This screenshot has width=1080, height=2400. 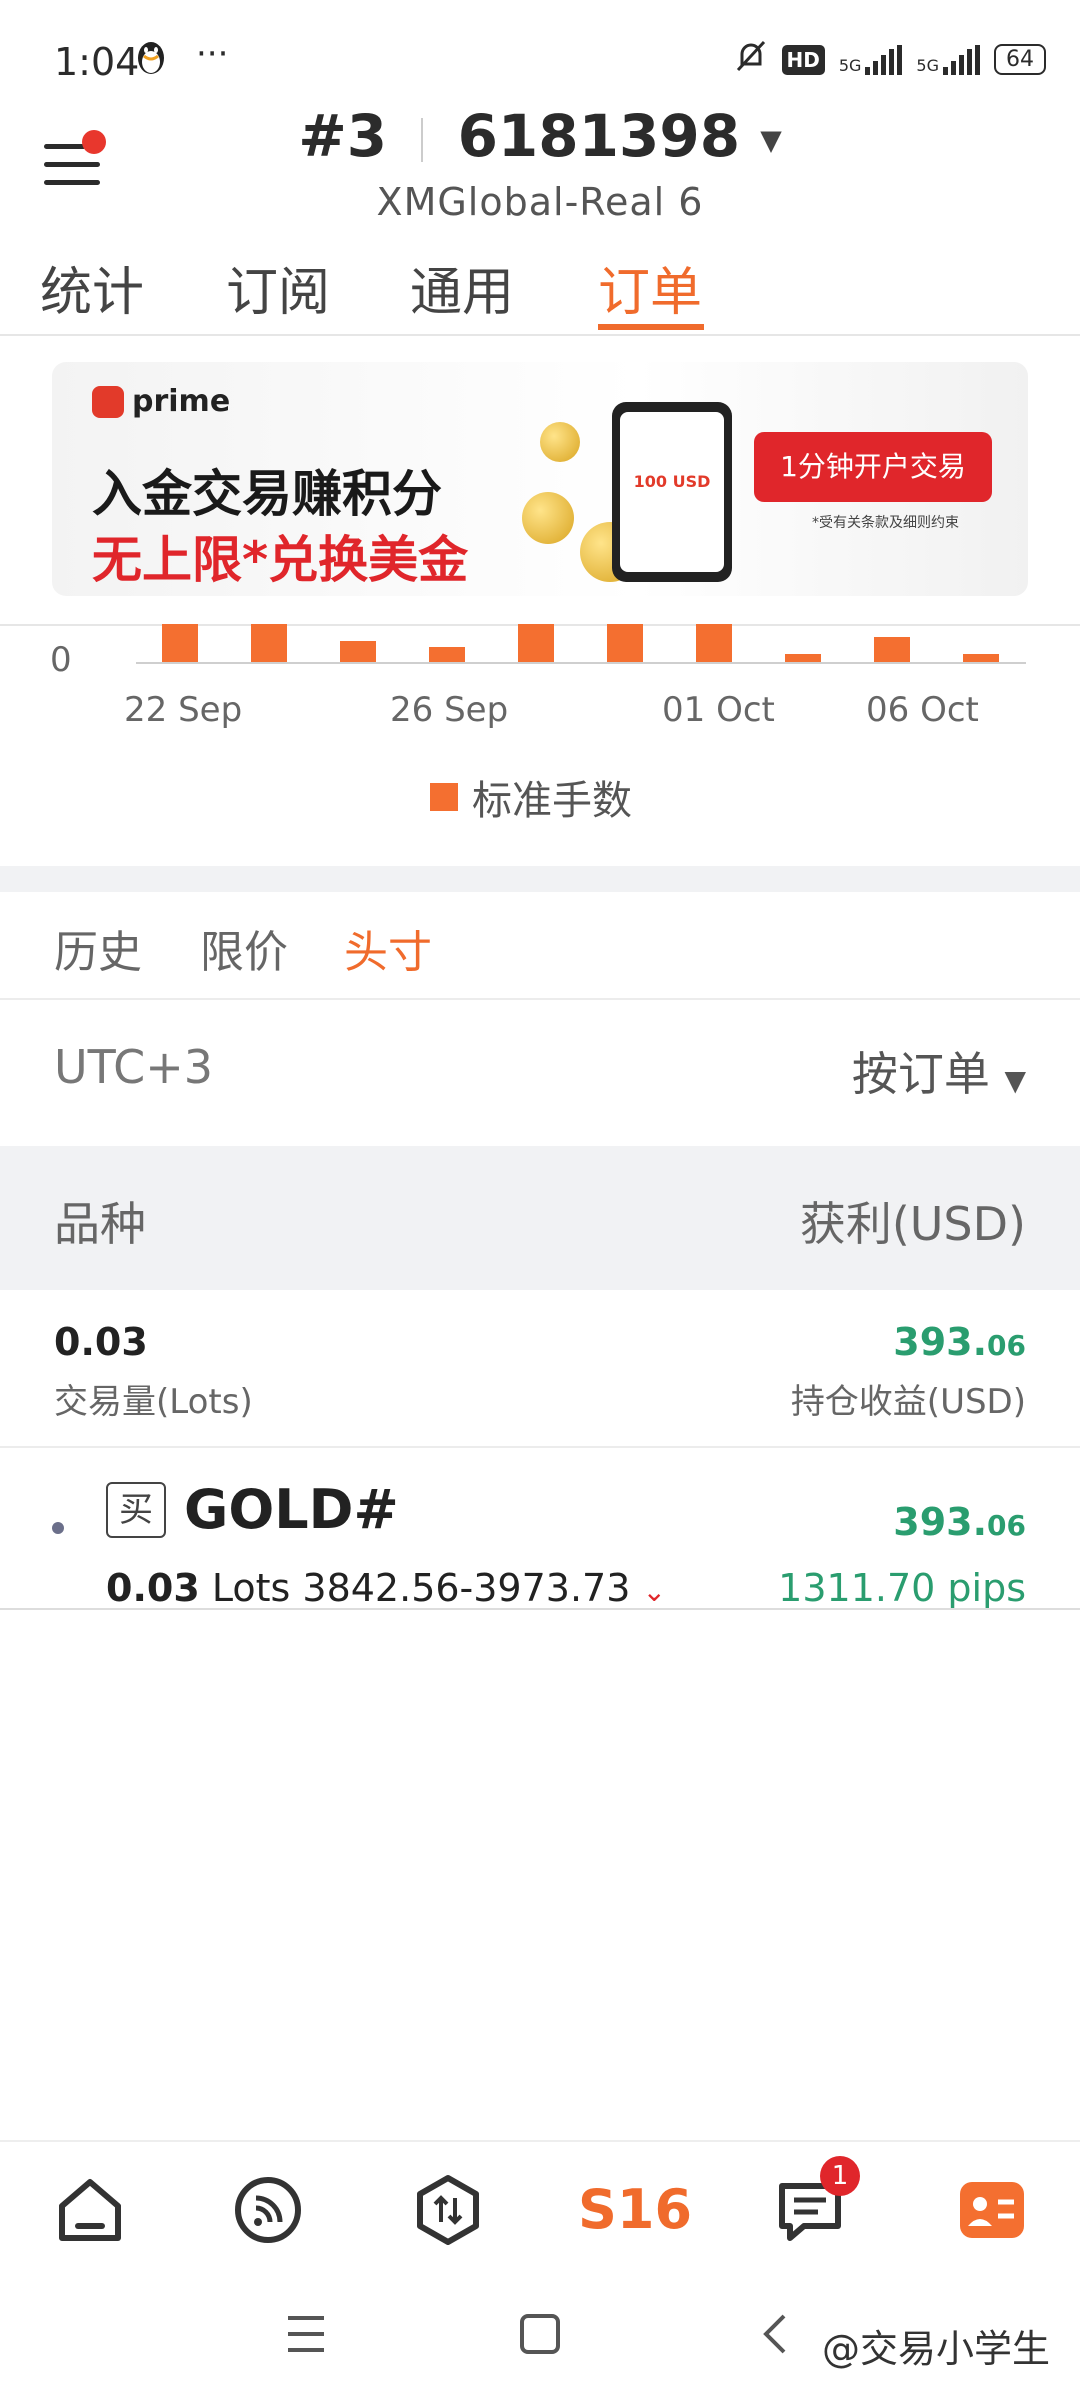 I want to click on timezone-selector: UTC+3, so click(x=133, y=1067).